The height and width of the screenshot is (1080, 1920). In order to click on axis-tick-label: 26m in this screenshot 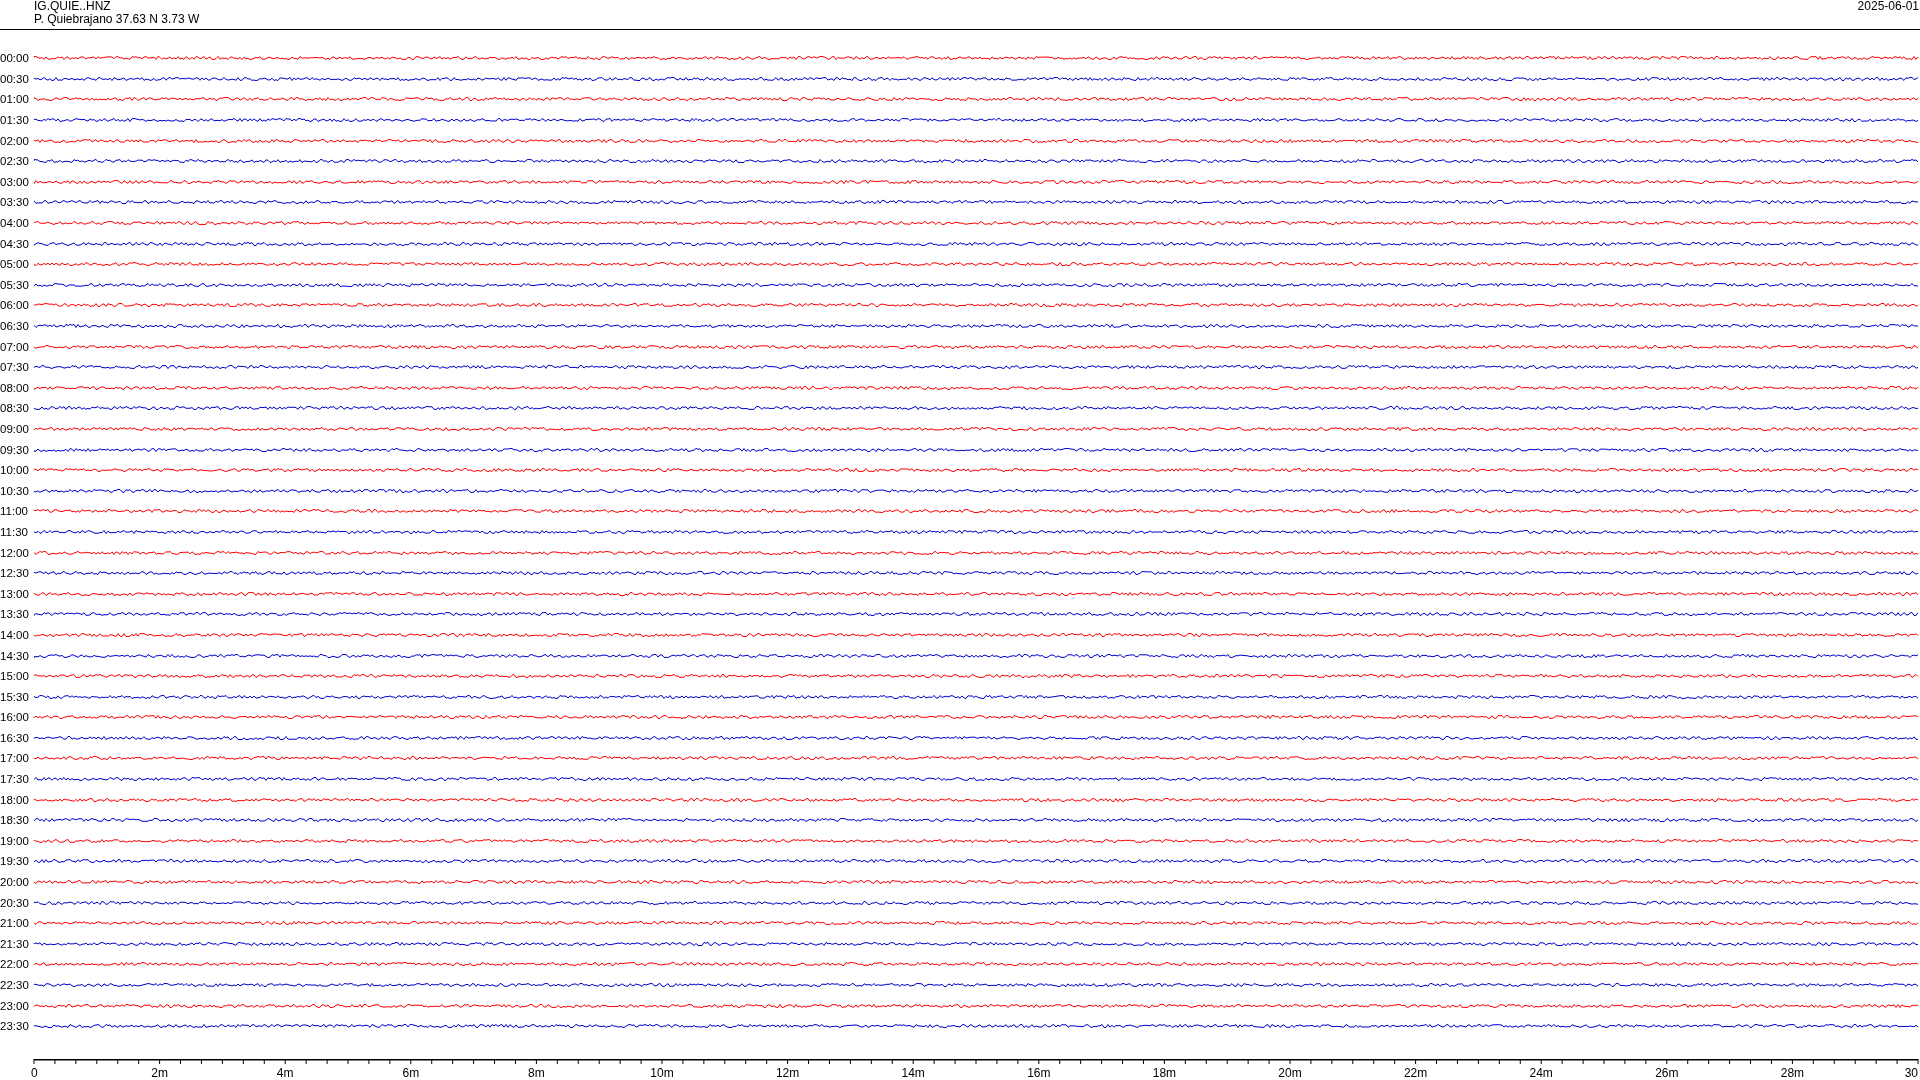, I will do `click(1667, 1073)`.